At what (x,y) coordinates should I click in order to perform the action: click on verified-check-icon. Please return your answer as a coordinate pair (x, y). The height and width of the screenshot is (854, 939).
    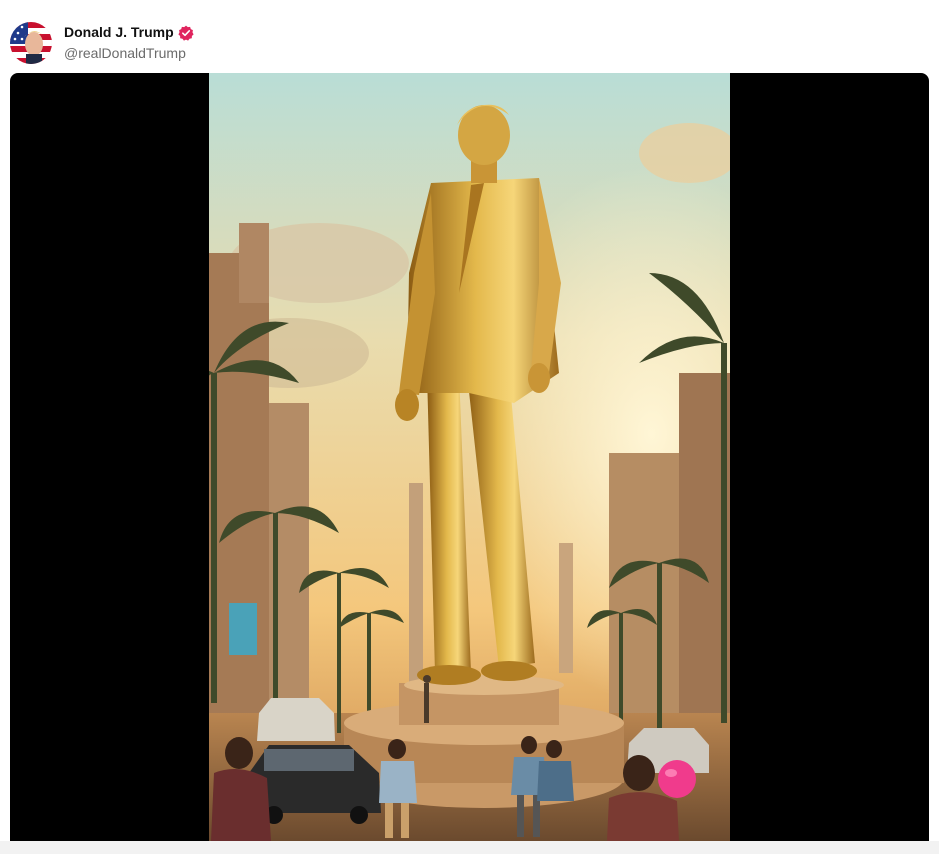
    Looking at the image, I should click on (186, 33).